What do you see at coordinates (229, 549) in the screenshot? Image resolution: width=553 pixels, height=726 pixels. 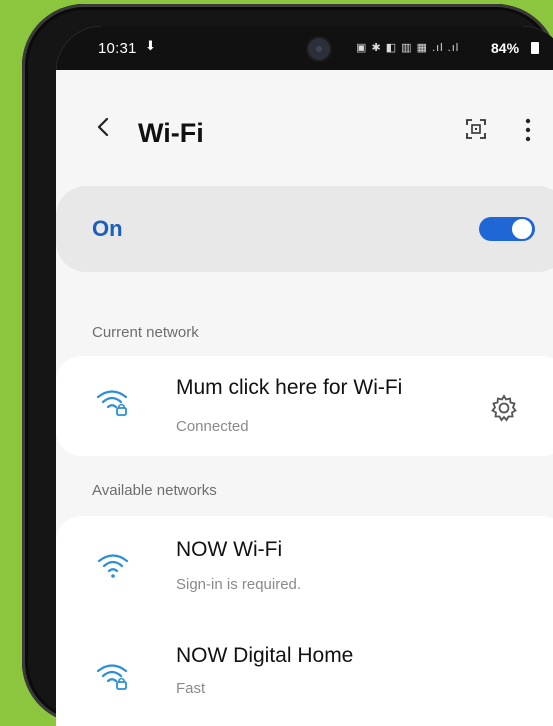 I see `network-name: NOW Wi-Fi` at bounding box center [229, 549].